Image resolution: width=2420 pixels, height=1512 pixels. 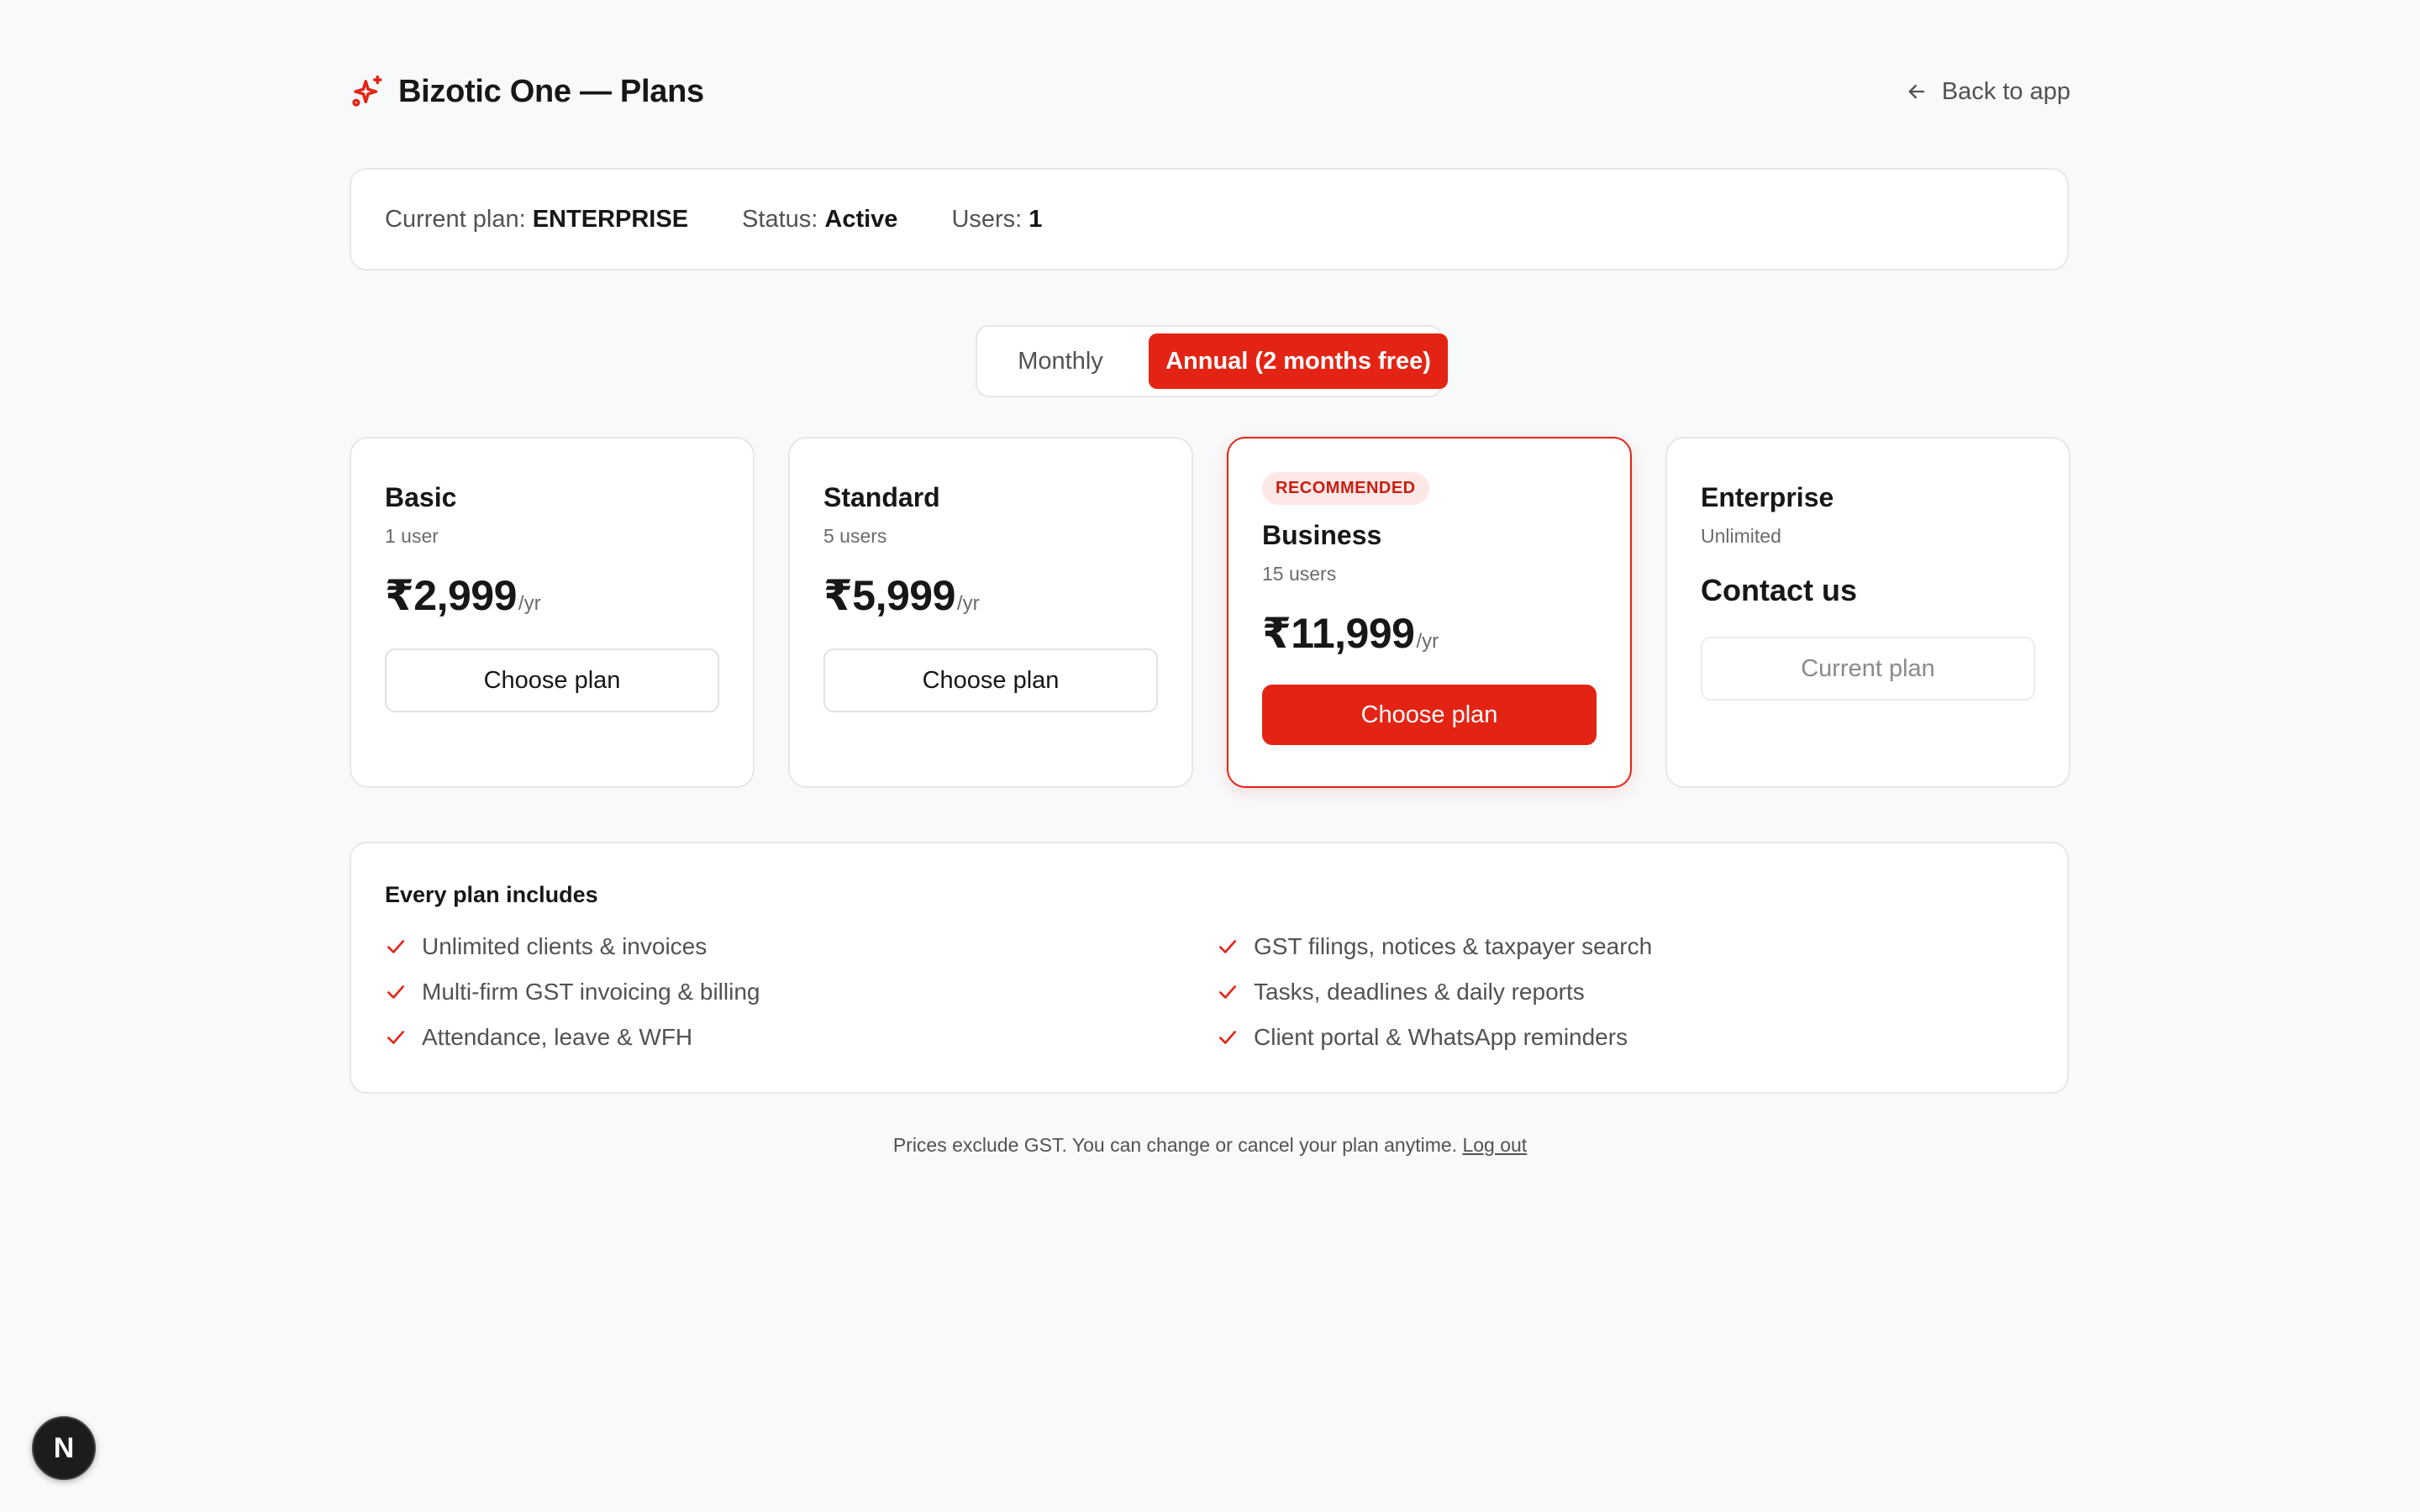 What do you see at coordinates (1453, 946) in the screenshot?
I see `feature-text: GST filings, notices & taxpayer search` at bounding box center [1453, 946].